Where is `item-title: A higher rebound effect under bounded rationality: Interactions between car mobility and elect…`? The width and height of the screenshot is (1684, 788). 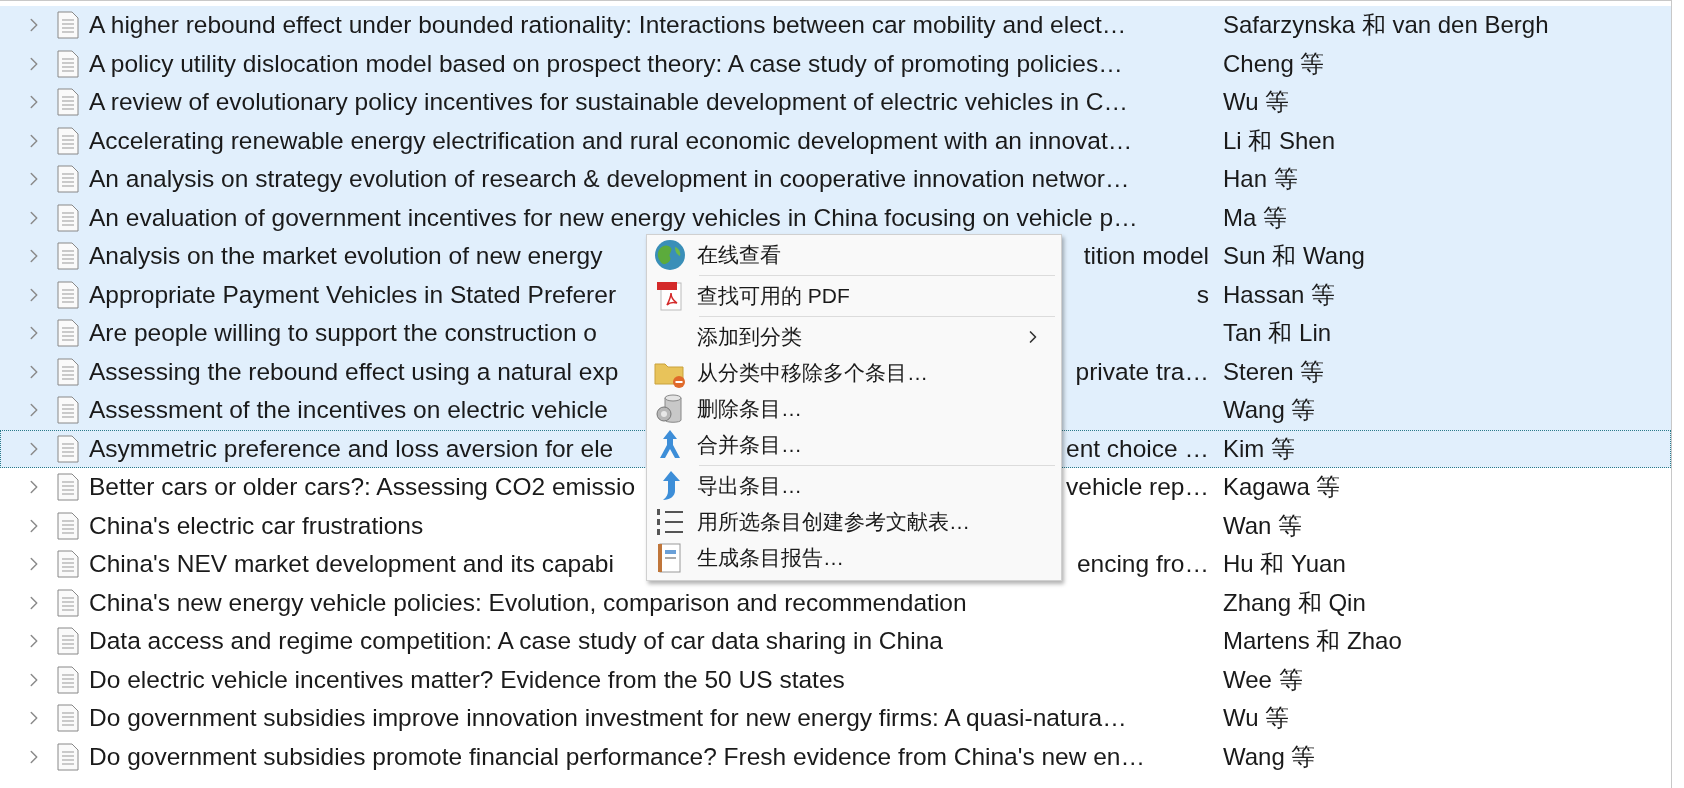 item-title: A higher rebound effect under bounded rationality: Interactions between car mobility and elect… is located at coordinates (608, 25).